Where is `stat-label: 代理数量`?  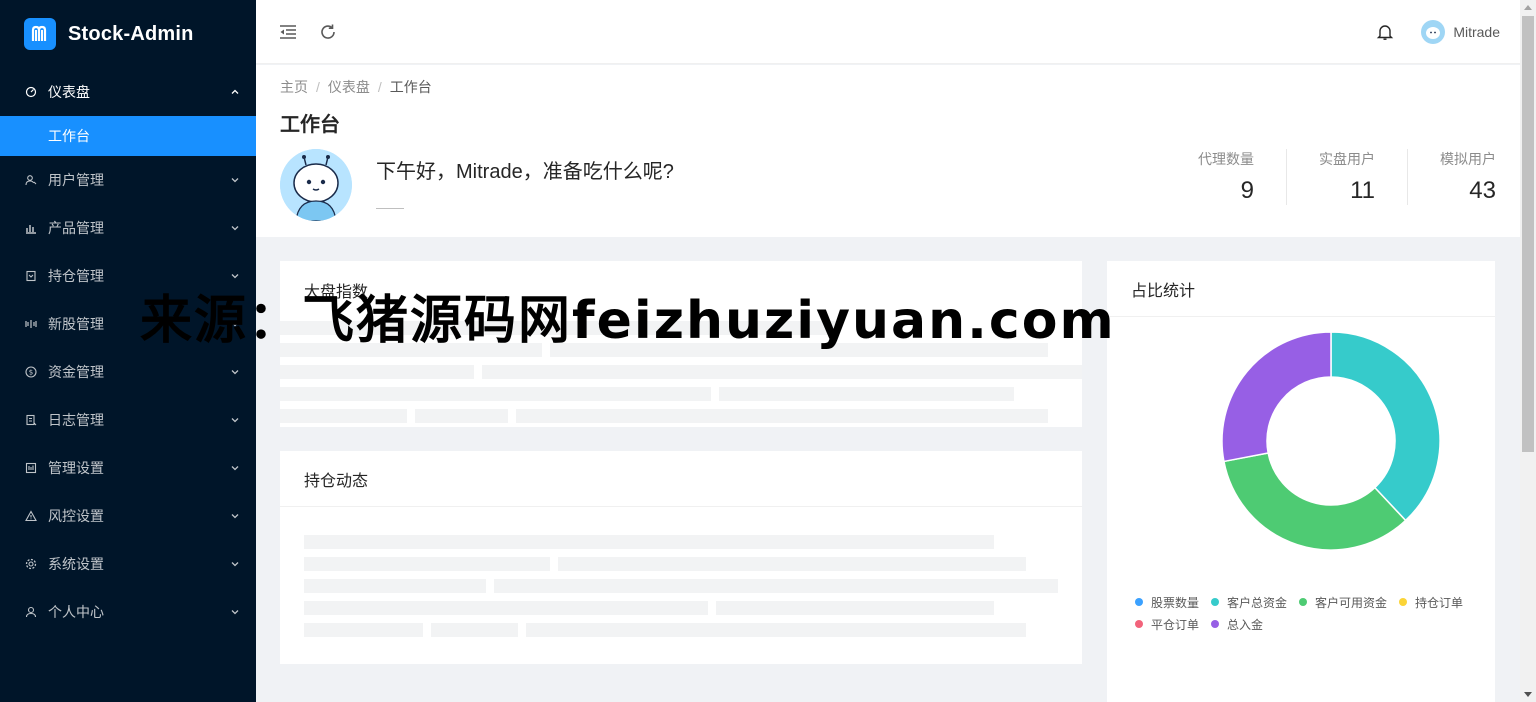 stat-label: 代理数量 is located at coordinates (1226, 159).